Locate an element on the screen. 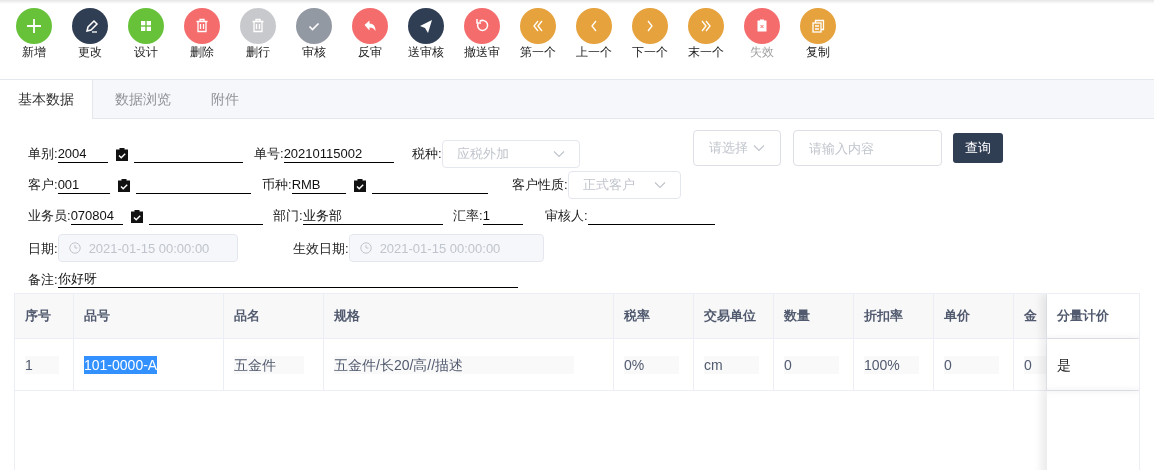 The image size is (1154, 470). field-label: 税种: is located at coordinates (427, 154).